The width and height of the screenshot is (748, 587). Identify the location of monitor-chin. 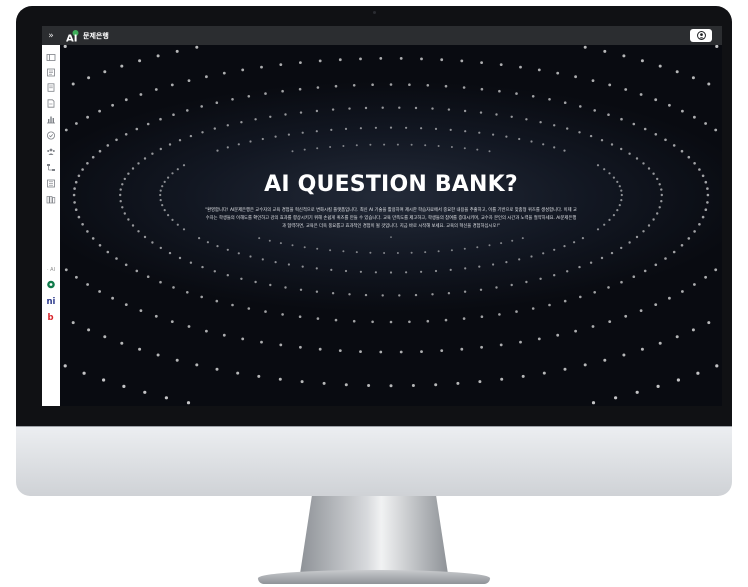
(374, 461).